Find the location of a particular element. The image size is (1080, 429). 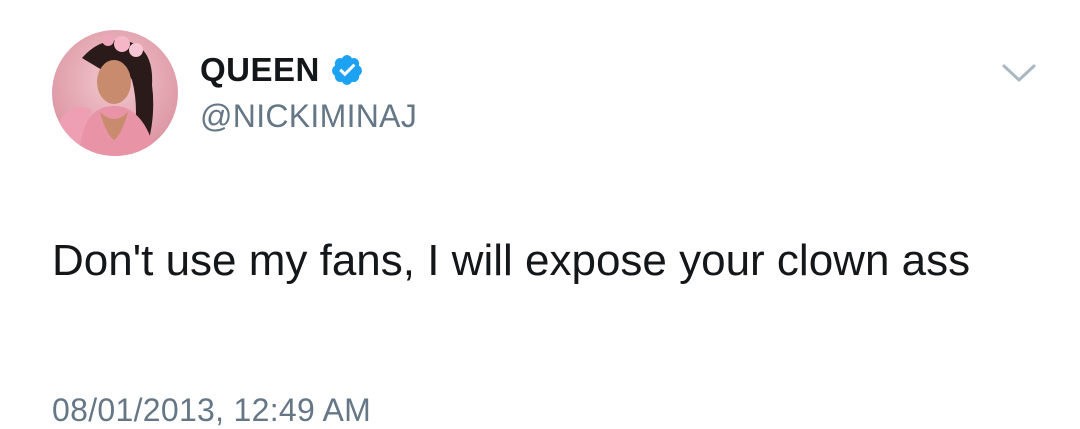

display-name: QUEEN is located at coordinates (260, 70).